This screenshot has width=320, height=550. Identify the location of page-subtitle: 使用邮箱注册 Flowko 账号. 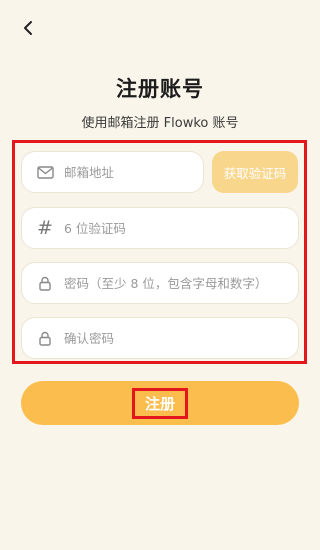
(160, 123).